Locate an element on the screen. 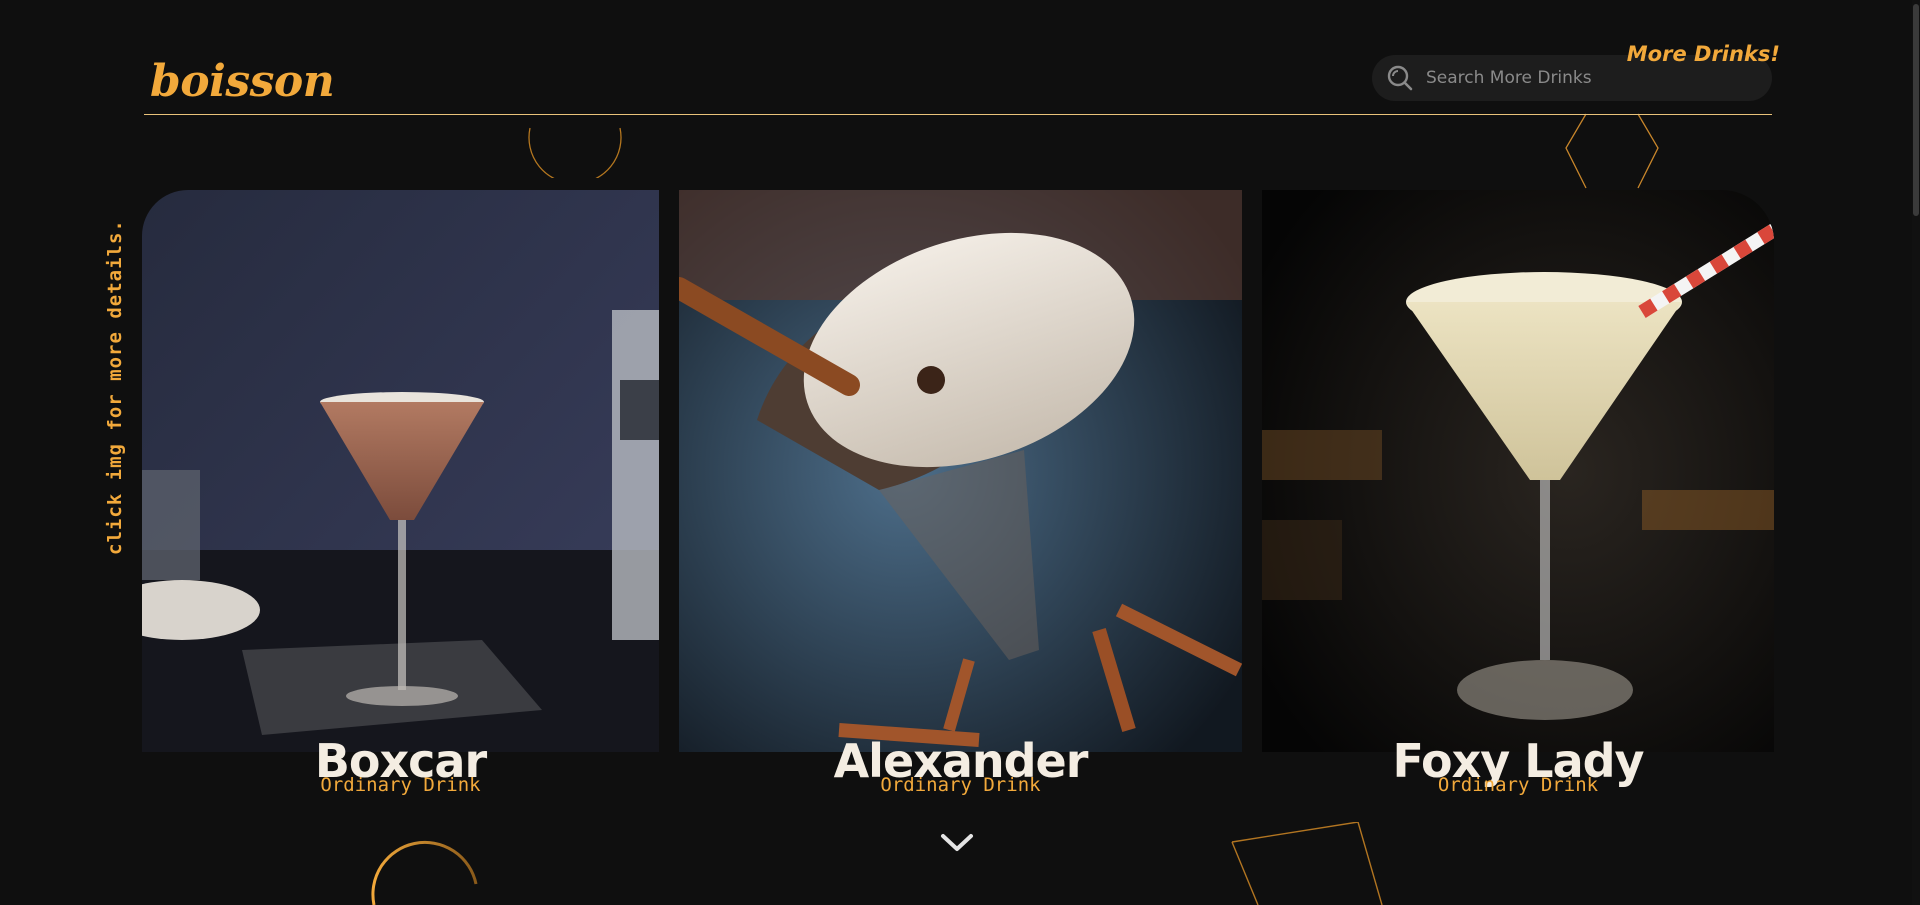  decorative-semicircle is located at coordinates (424, 872).